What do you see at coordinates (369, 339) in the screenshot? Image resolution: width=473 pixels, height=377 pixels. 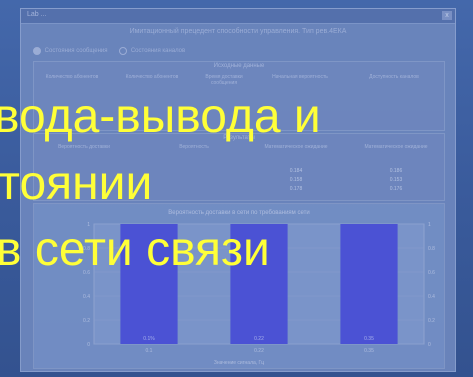 I see `bar-label: 0.35` at bounding box center [369, 339].